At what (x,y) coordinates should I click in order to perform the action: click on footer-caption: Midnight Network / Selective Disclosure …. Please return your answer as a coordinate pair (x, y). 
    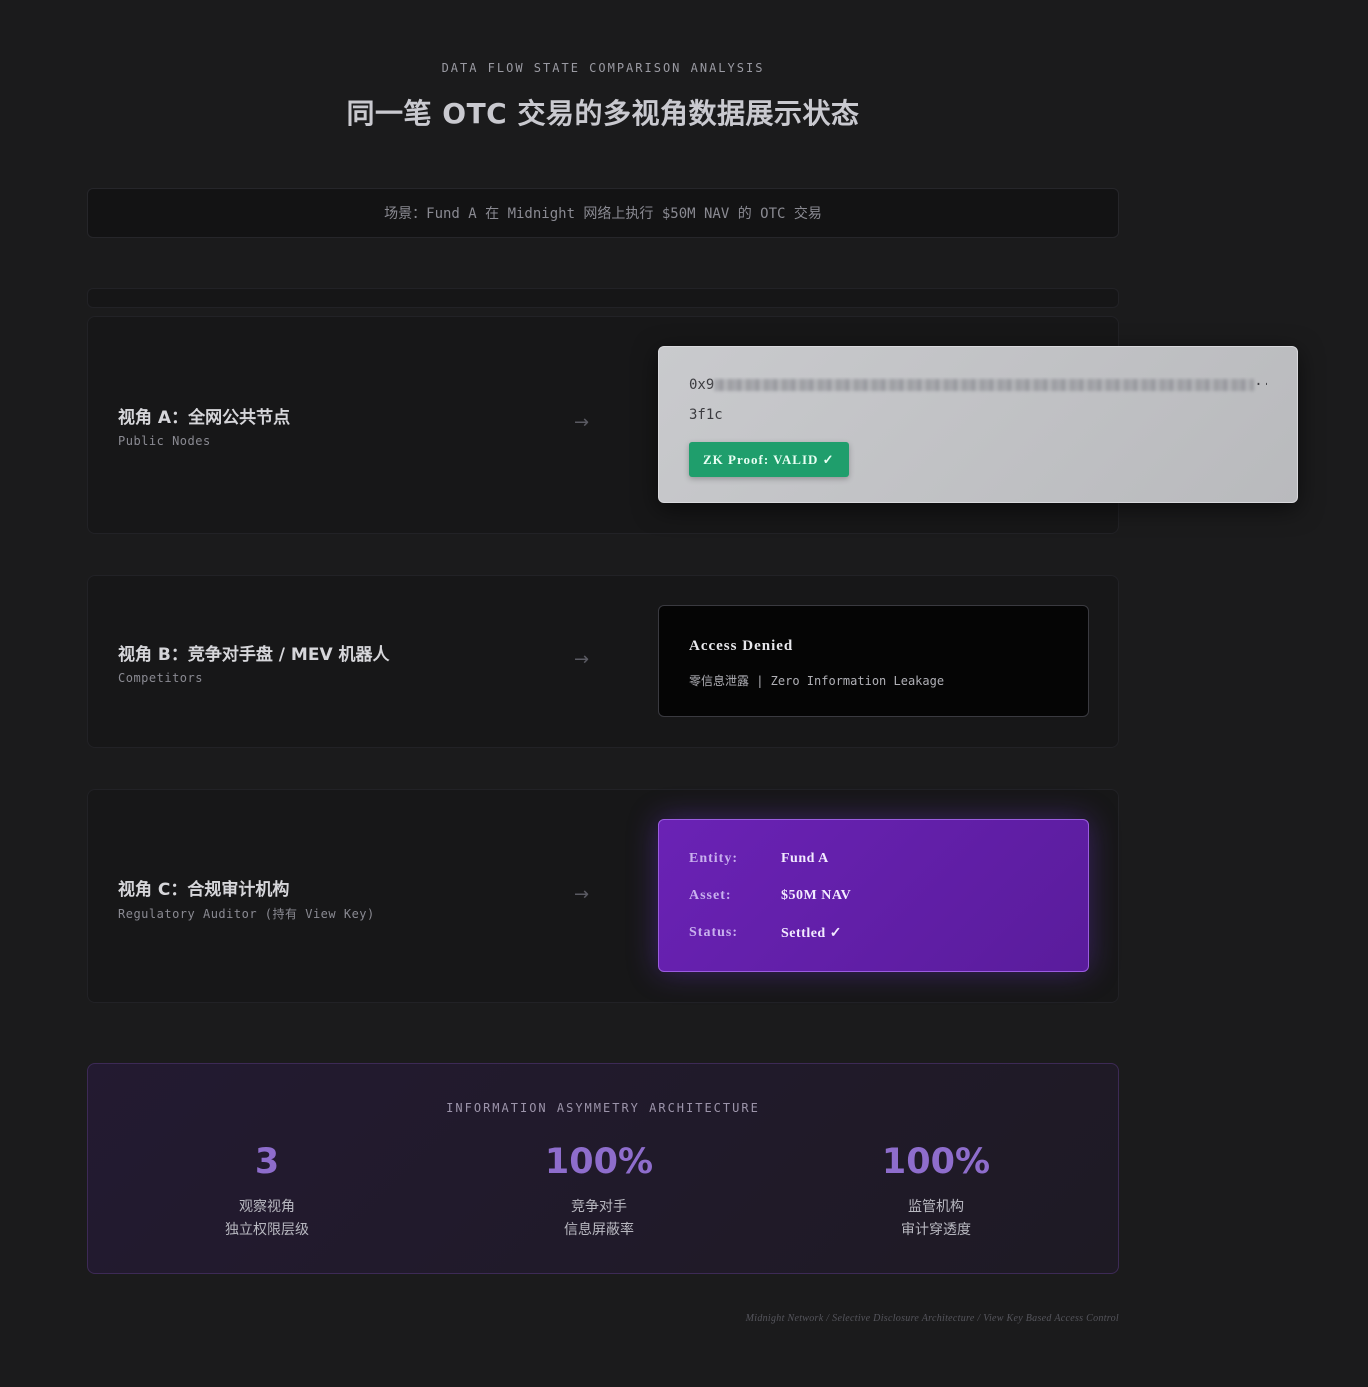
    Looking at the image, I should click on (932, 1318).